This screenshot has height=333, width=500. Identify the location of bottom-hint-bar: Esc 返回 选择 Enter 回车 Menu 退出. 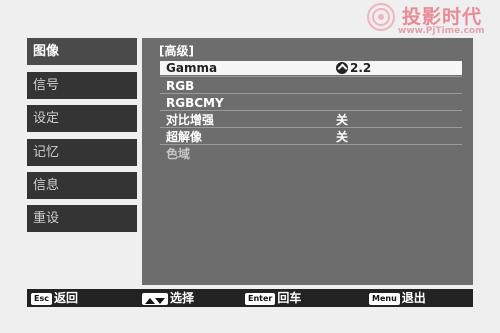
(250, 298).